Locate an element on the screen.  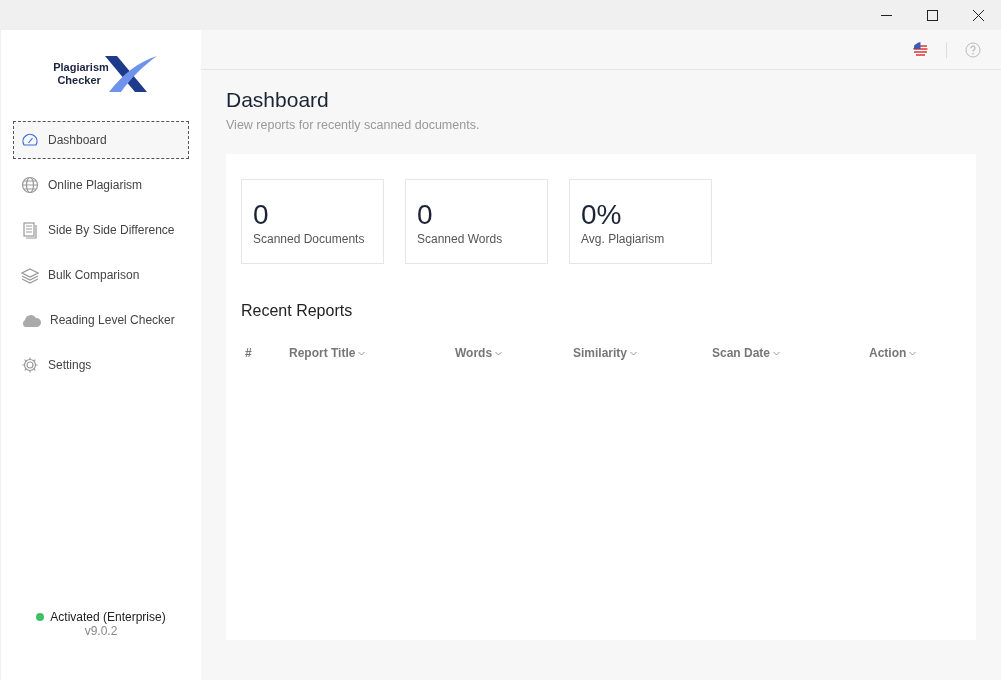
sidebar-item: Settings is located at coordinates (101, 365).